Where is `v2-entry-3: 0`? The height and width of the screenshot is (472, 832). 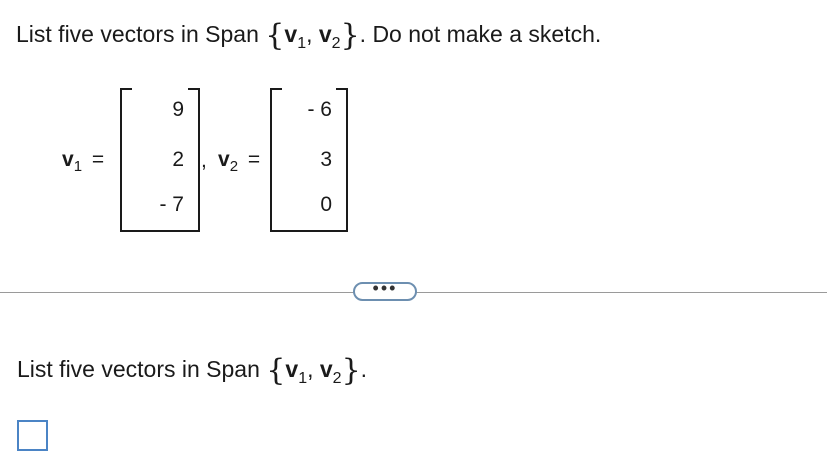 v2-entry-3: 0 is located at coordinates (326, 204).